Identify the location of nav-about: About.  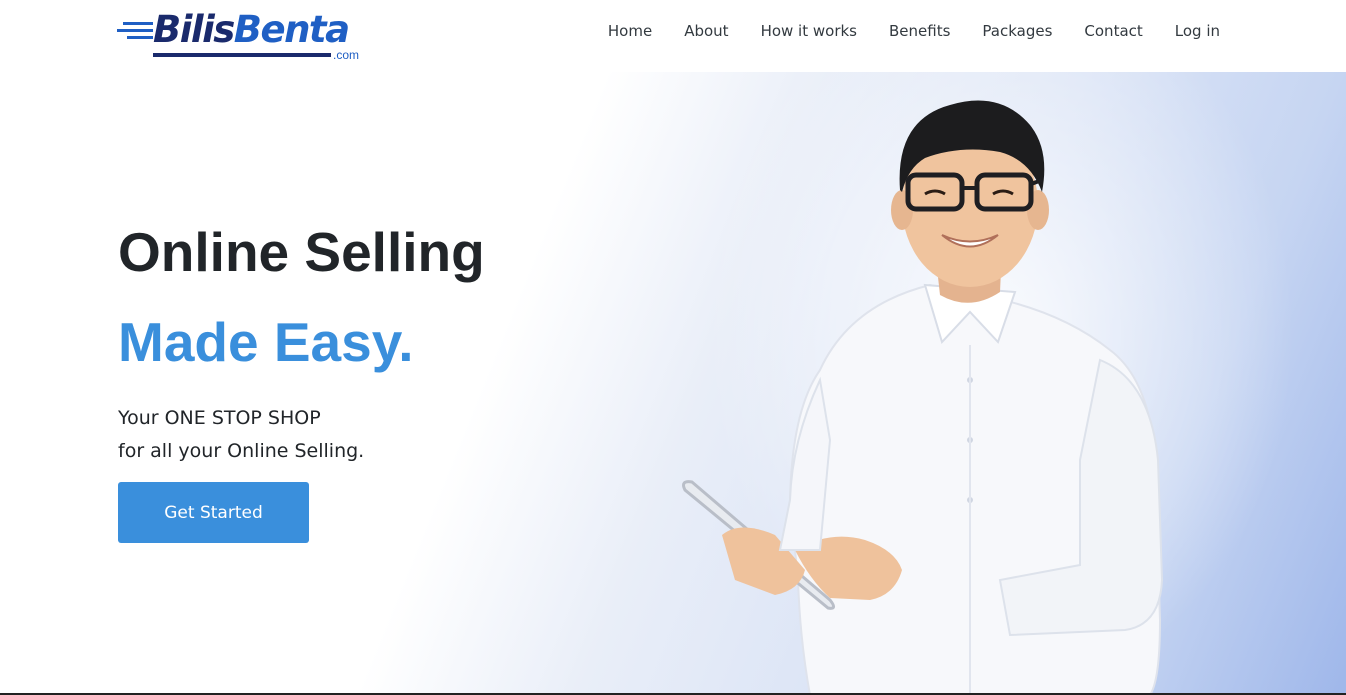
(706, 31).